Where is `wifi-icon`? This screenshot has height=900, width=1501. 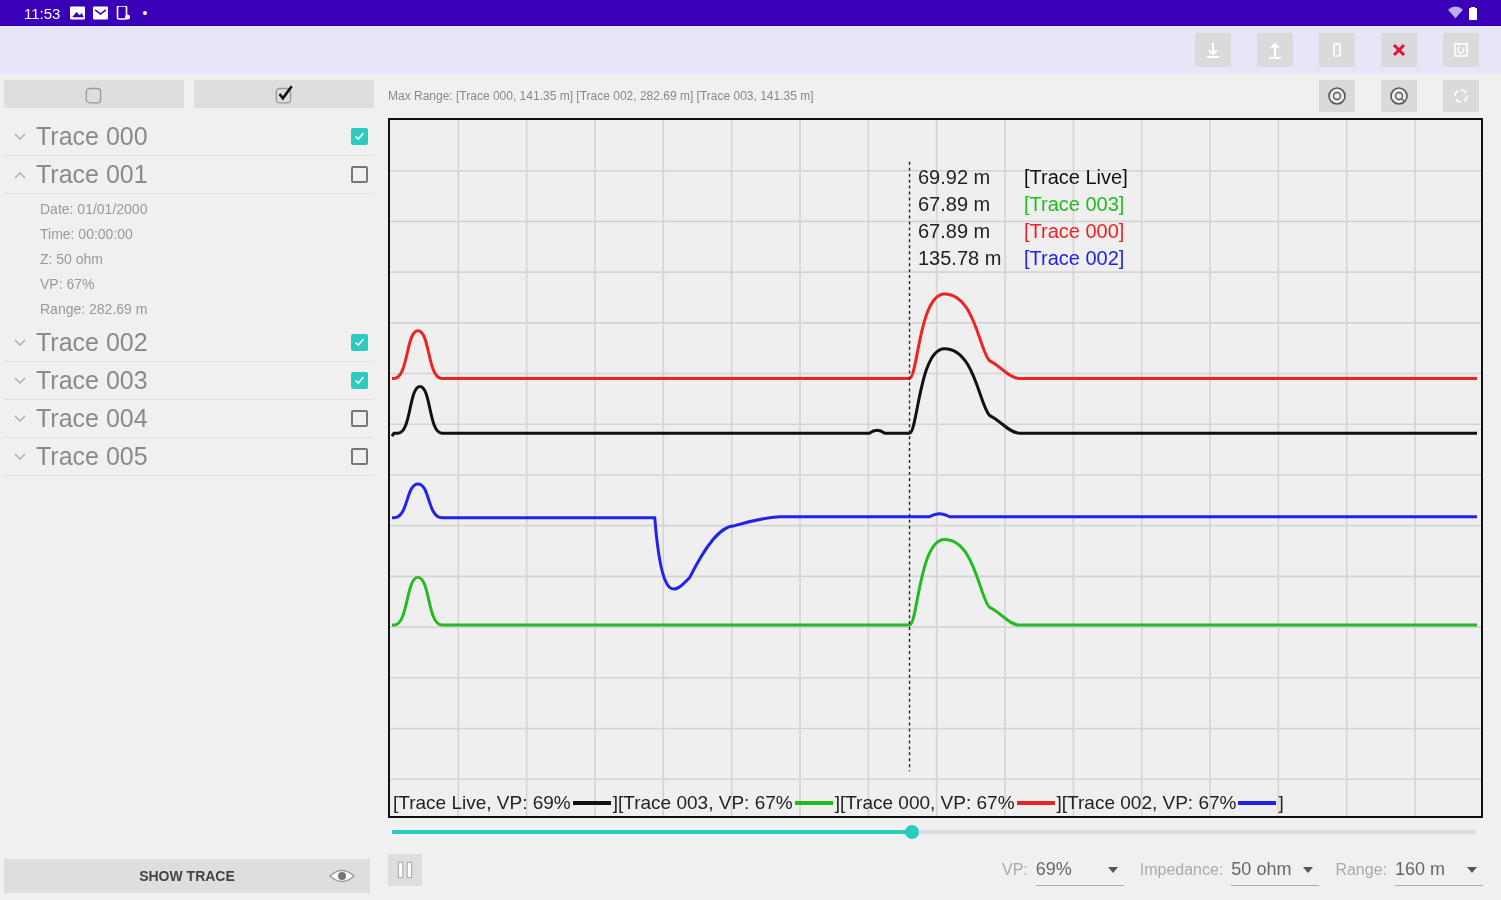 wifi-icon is located at coordinates (1455, 13).